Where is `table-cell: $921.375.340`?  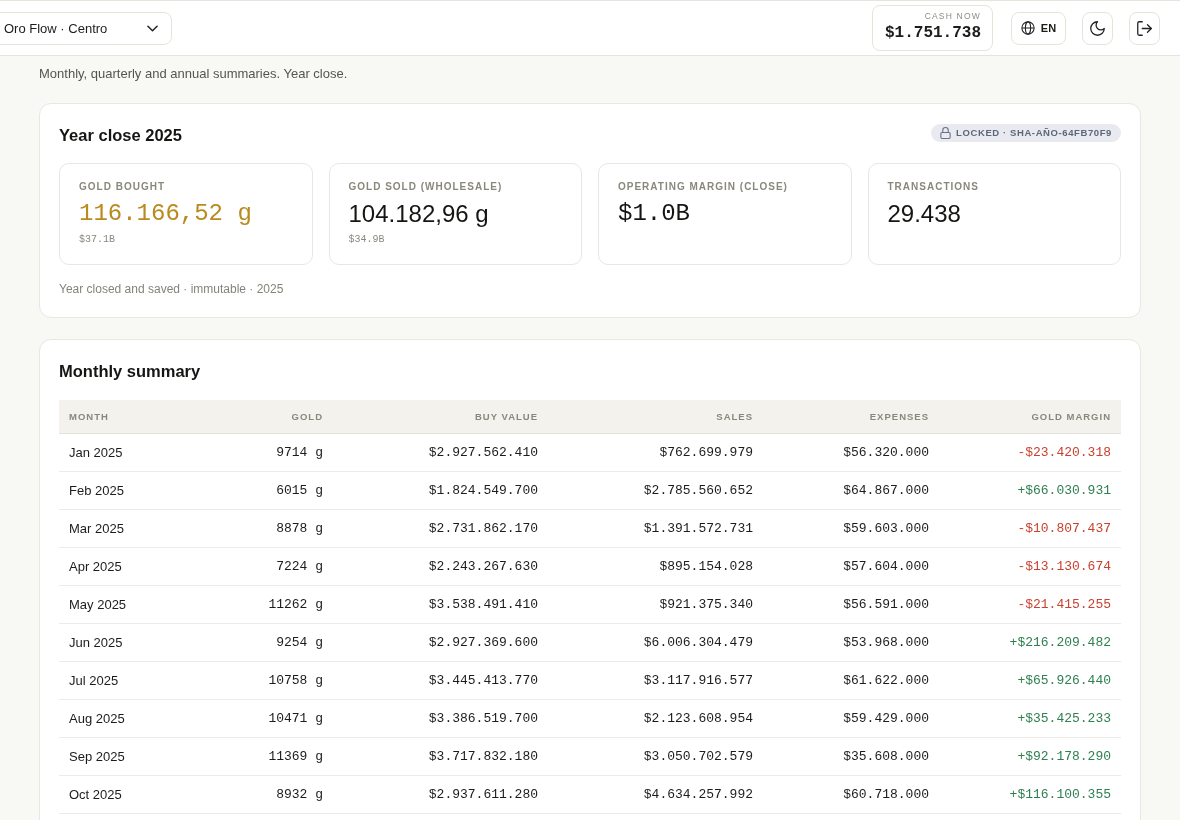 table-cell: $921.375.340 is located at coordinates (655, 604).